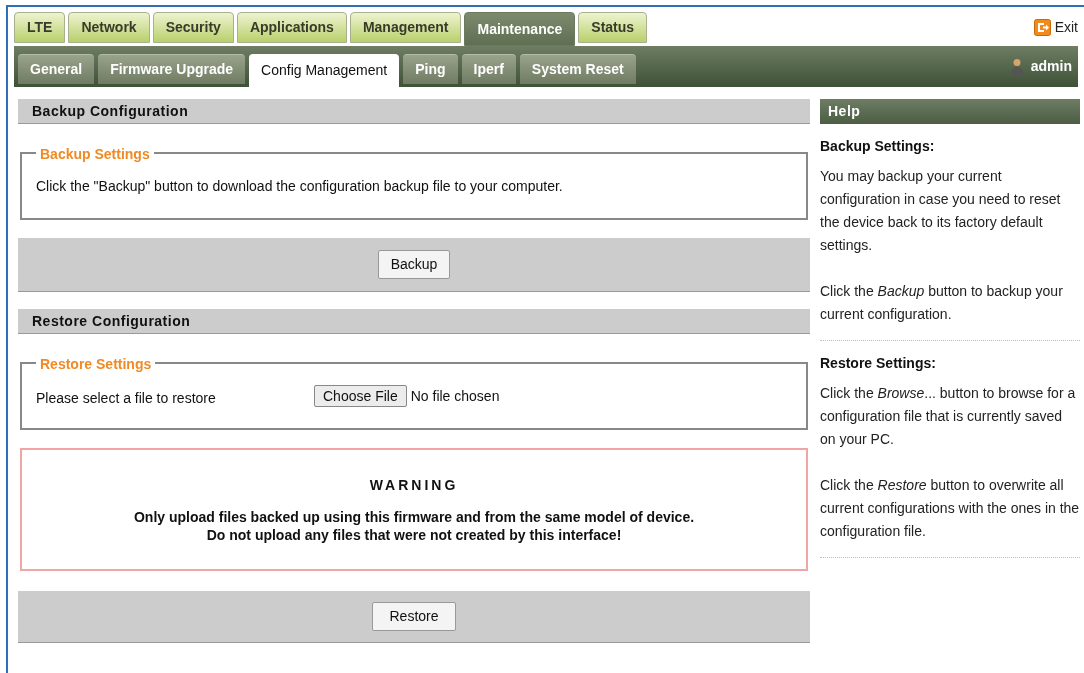  What do you see at coordinates (126, 398) in the screenshot?
I see `file-label: Please select a file to restore` at bounding box center [126, 398].